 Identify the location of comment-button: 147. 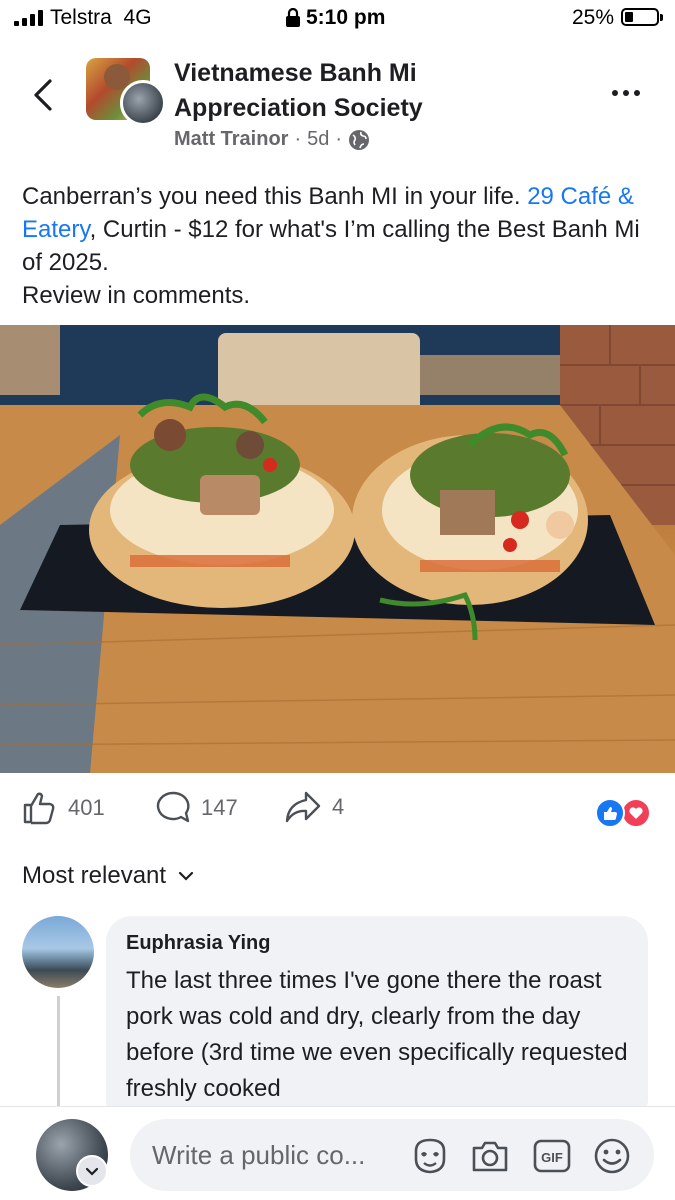
(196, 808).